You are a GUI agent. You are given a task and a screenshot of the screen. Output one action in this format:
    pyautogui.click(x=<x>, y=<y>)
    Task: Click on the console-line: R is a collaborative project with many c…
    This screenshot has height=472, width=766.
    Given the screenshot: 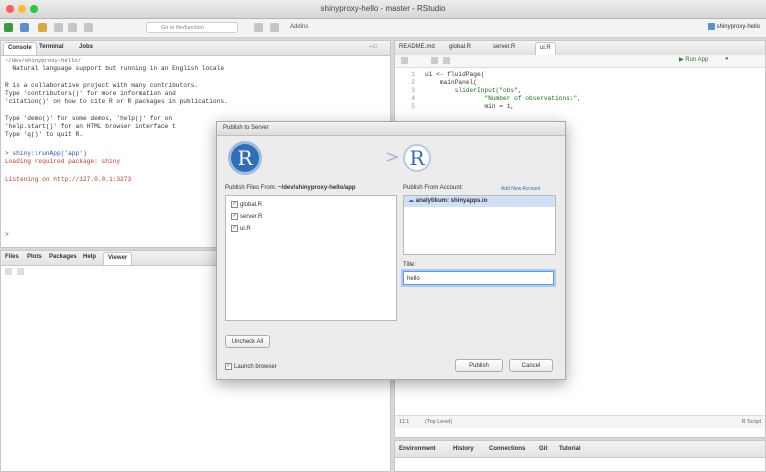 What is the action you would take?
    pyautogui.click(x=102, y=85)
    